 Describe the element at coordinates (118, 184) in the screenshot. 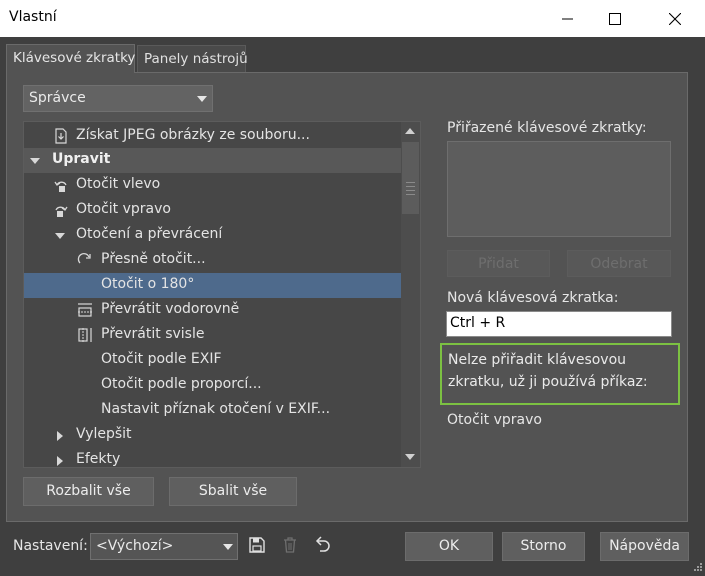

I see `tree-item-label: Otočit vlevo` at that location.